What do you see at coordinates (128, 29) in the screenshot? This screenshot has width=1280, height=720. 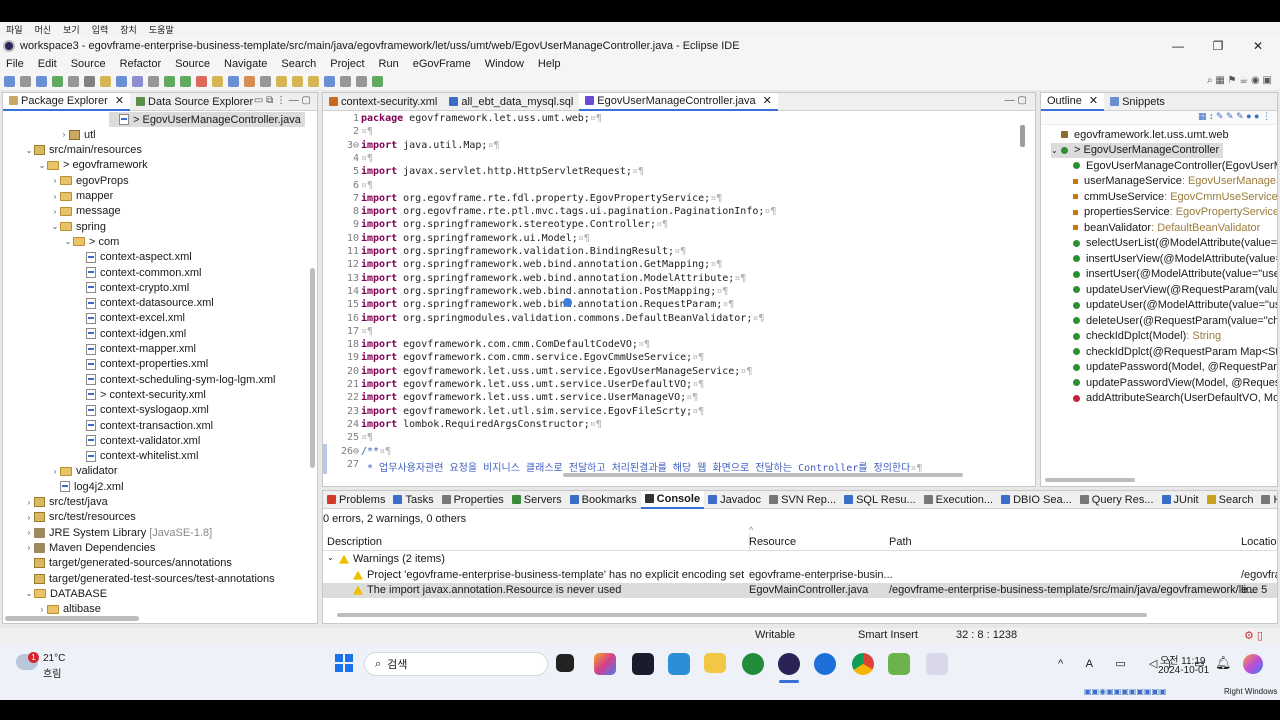 I see `vm-menu-item: 장치` at bounding box center [128, 29].